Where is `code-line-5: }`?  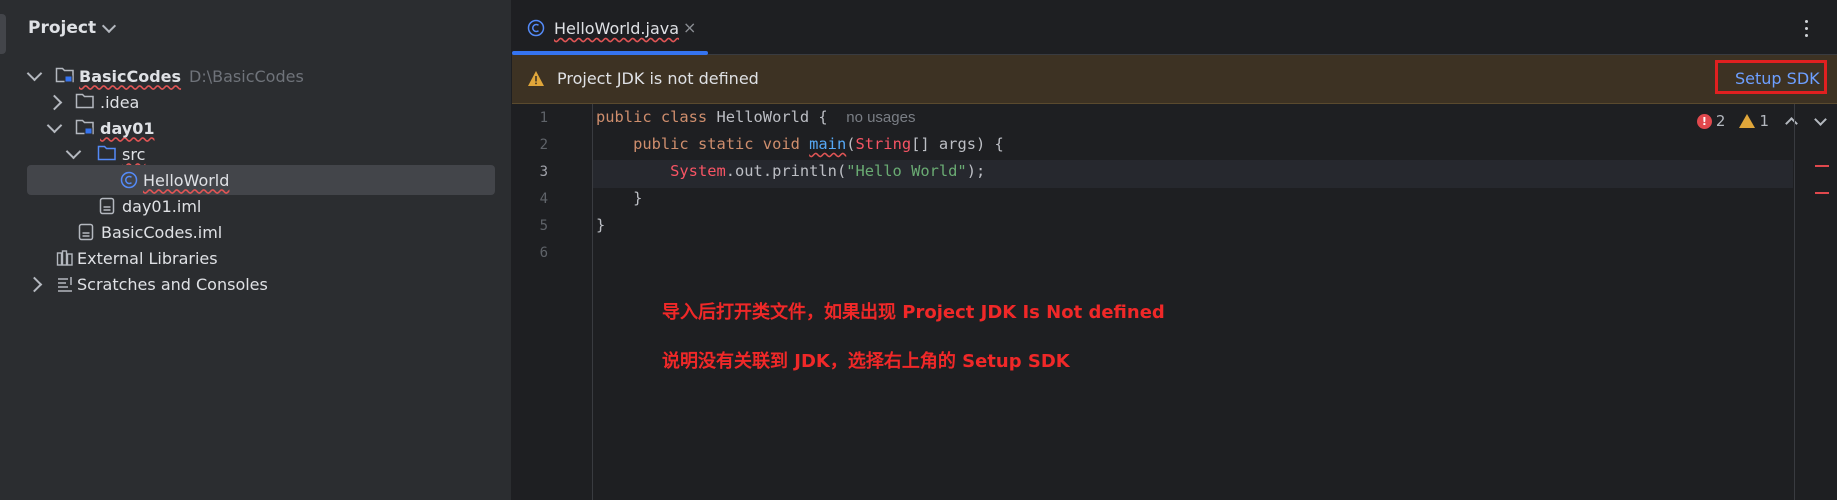
code-line-5: } is located at coordinates (600, 225).